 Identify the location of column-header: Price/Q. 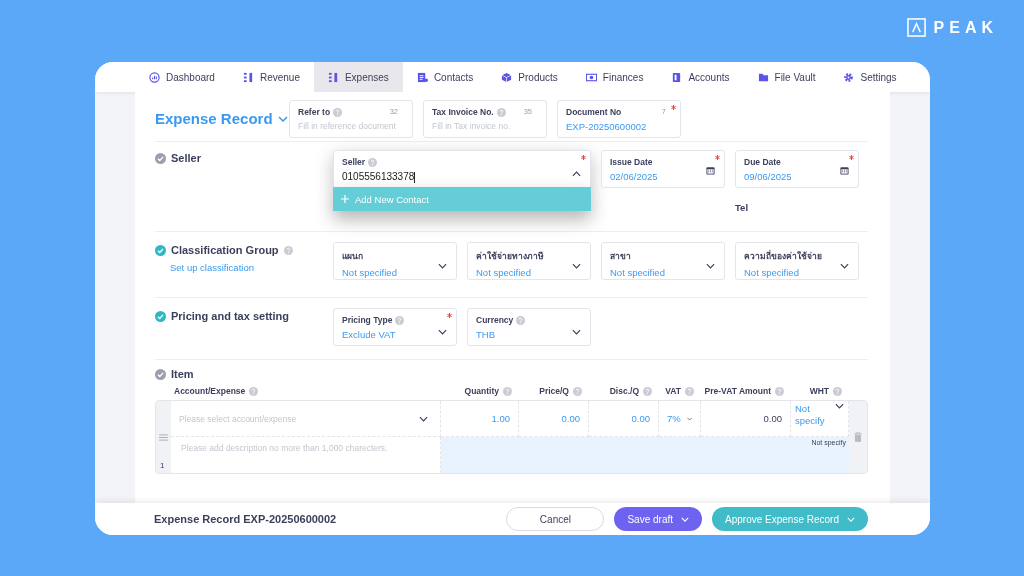
(554, 391).